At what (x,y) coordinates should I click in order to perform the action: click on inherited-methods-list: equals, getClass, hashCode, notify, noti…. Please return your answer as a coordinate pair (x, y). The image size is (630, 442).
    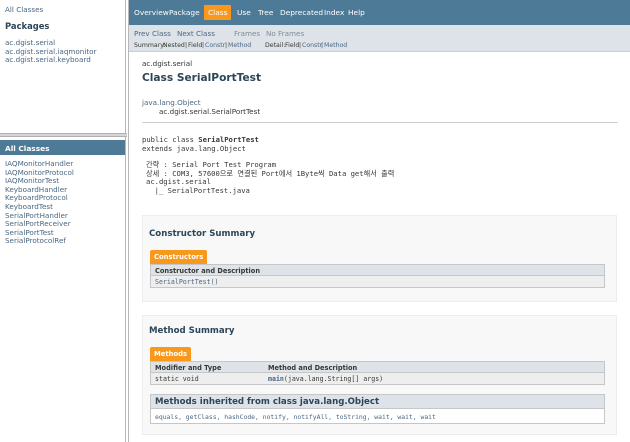
    Looking at the image, I should click on (377, 416).